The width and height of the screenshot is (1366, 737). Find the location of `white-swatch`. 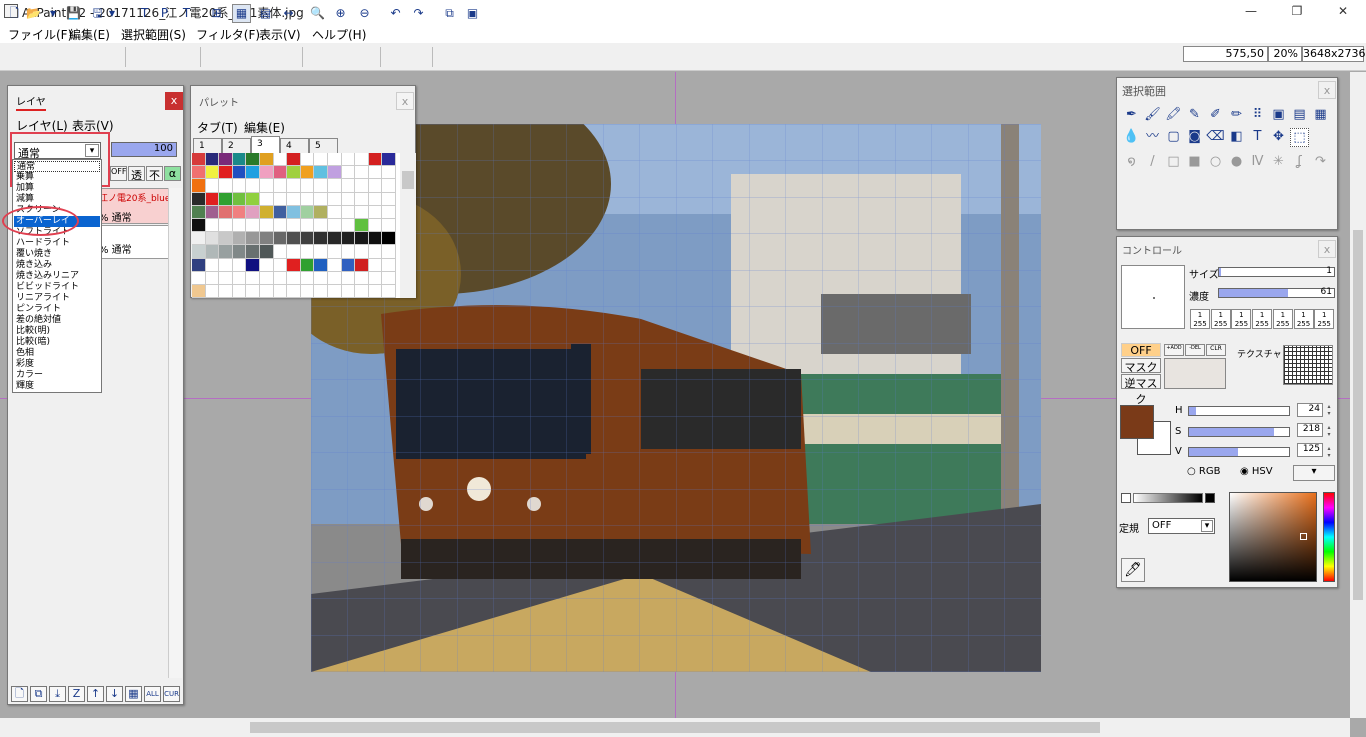

white-swatch is located at coordinates (1126, 498).